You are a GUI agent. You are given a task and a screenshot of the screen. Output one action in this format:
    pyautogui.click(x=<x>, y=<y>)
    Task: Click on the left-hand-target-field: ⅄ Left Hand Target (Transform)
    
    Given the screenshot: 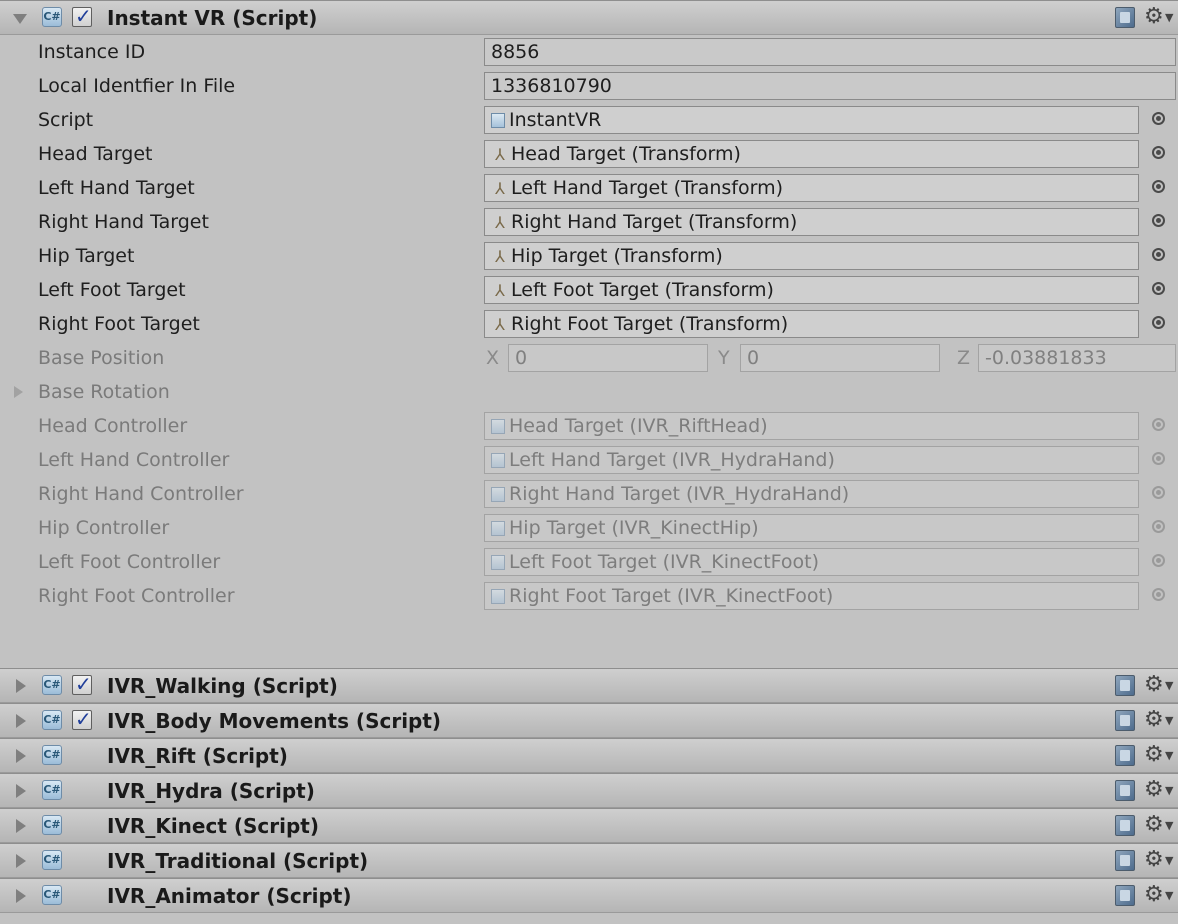 What is the action you would take?
    pyautogui.click(x=811, y=188)
    